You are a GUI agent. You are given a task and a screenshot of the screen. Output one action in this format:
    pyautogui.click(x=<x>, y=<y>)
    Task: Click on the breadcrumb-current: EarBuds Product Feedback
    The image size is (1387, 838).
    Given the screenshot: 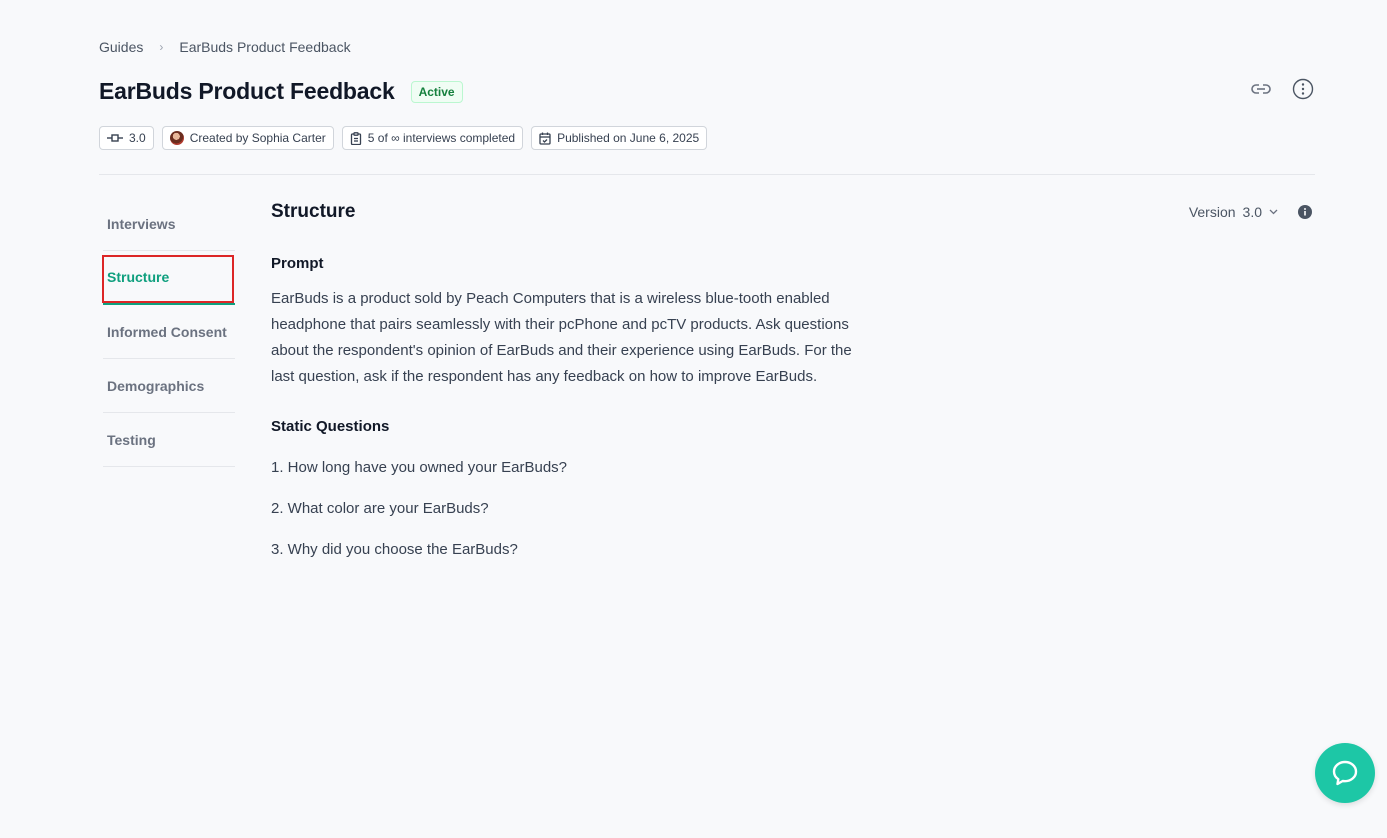 What is the action you would take?
    pyautogui.click(x=265, y=47)
    